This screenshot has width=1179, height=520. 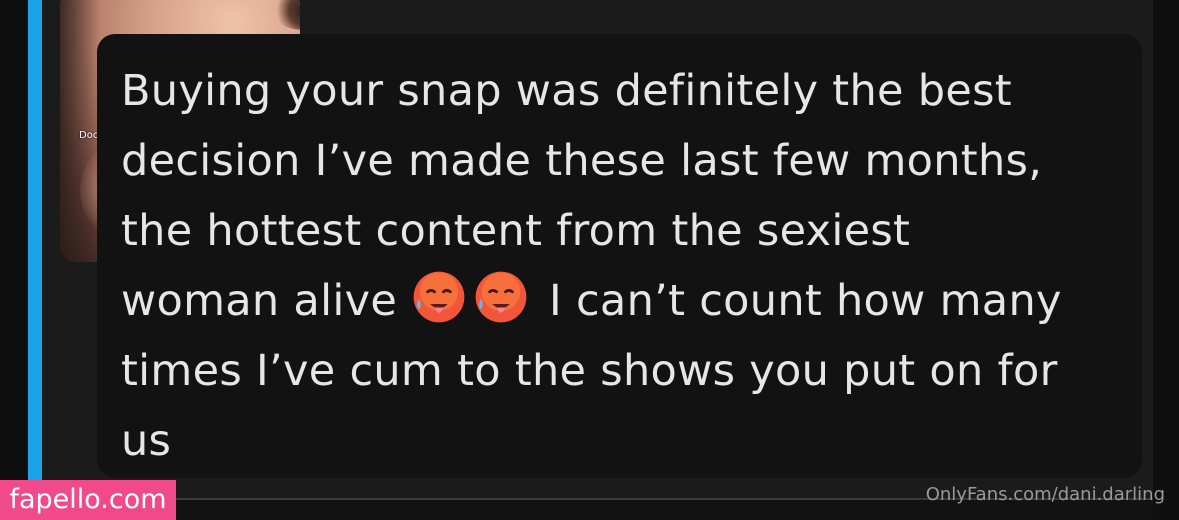 What do you see at coordinates (1045, 494) in the screenshot?
I see `source-watermark: OnlyFans.com/dani.darling` at bounding box center [1045, 494].